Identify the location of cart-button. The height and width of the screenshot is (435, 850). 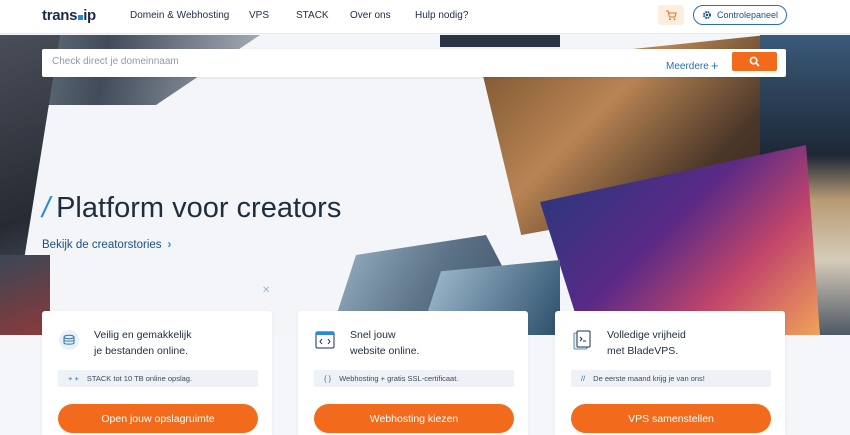
(671, 15).